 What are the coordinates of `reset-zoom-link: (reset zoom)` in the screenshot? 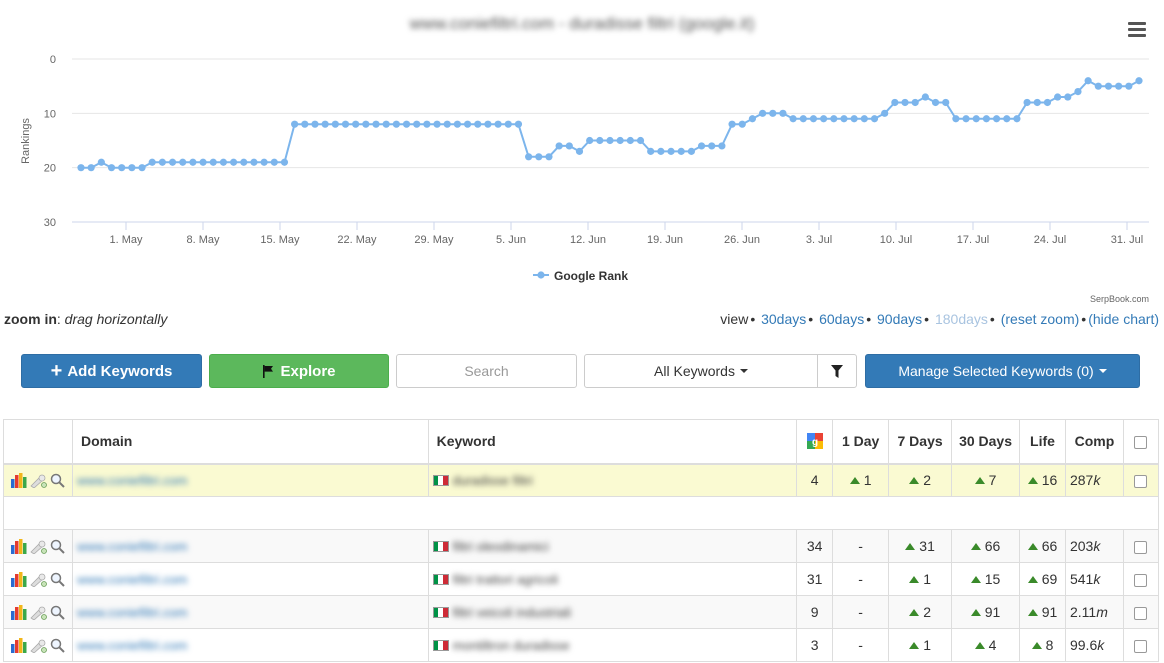 It's located at (1040, 319).